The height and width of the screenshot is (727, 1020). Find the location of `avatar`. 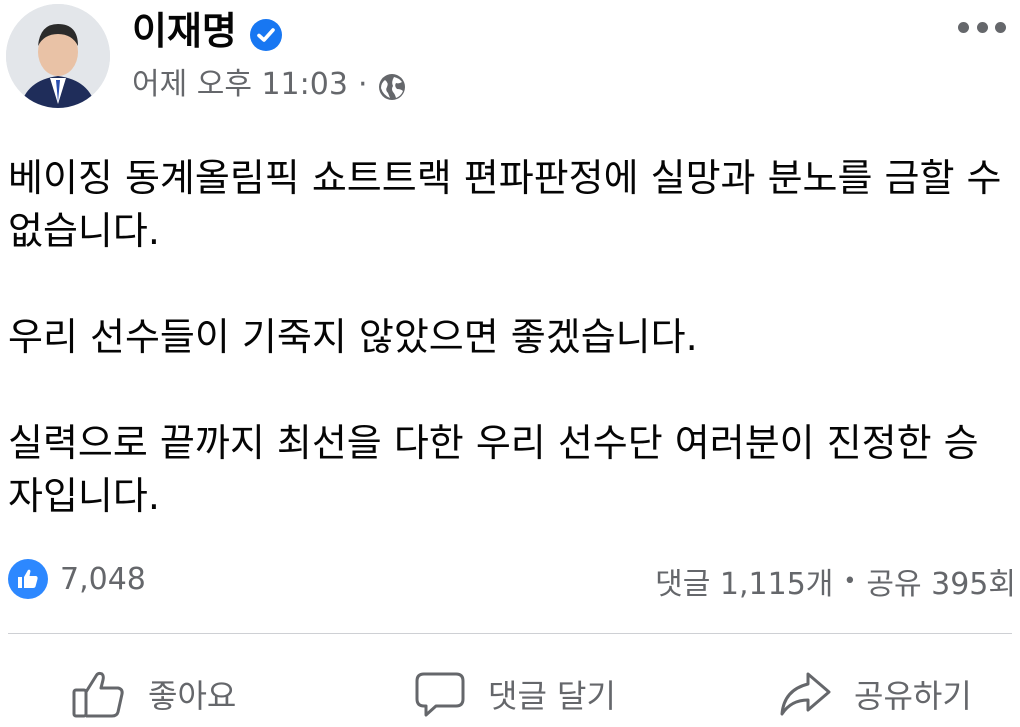

avatar is located at coordinates (58, 56).